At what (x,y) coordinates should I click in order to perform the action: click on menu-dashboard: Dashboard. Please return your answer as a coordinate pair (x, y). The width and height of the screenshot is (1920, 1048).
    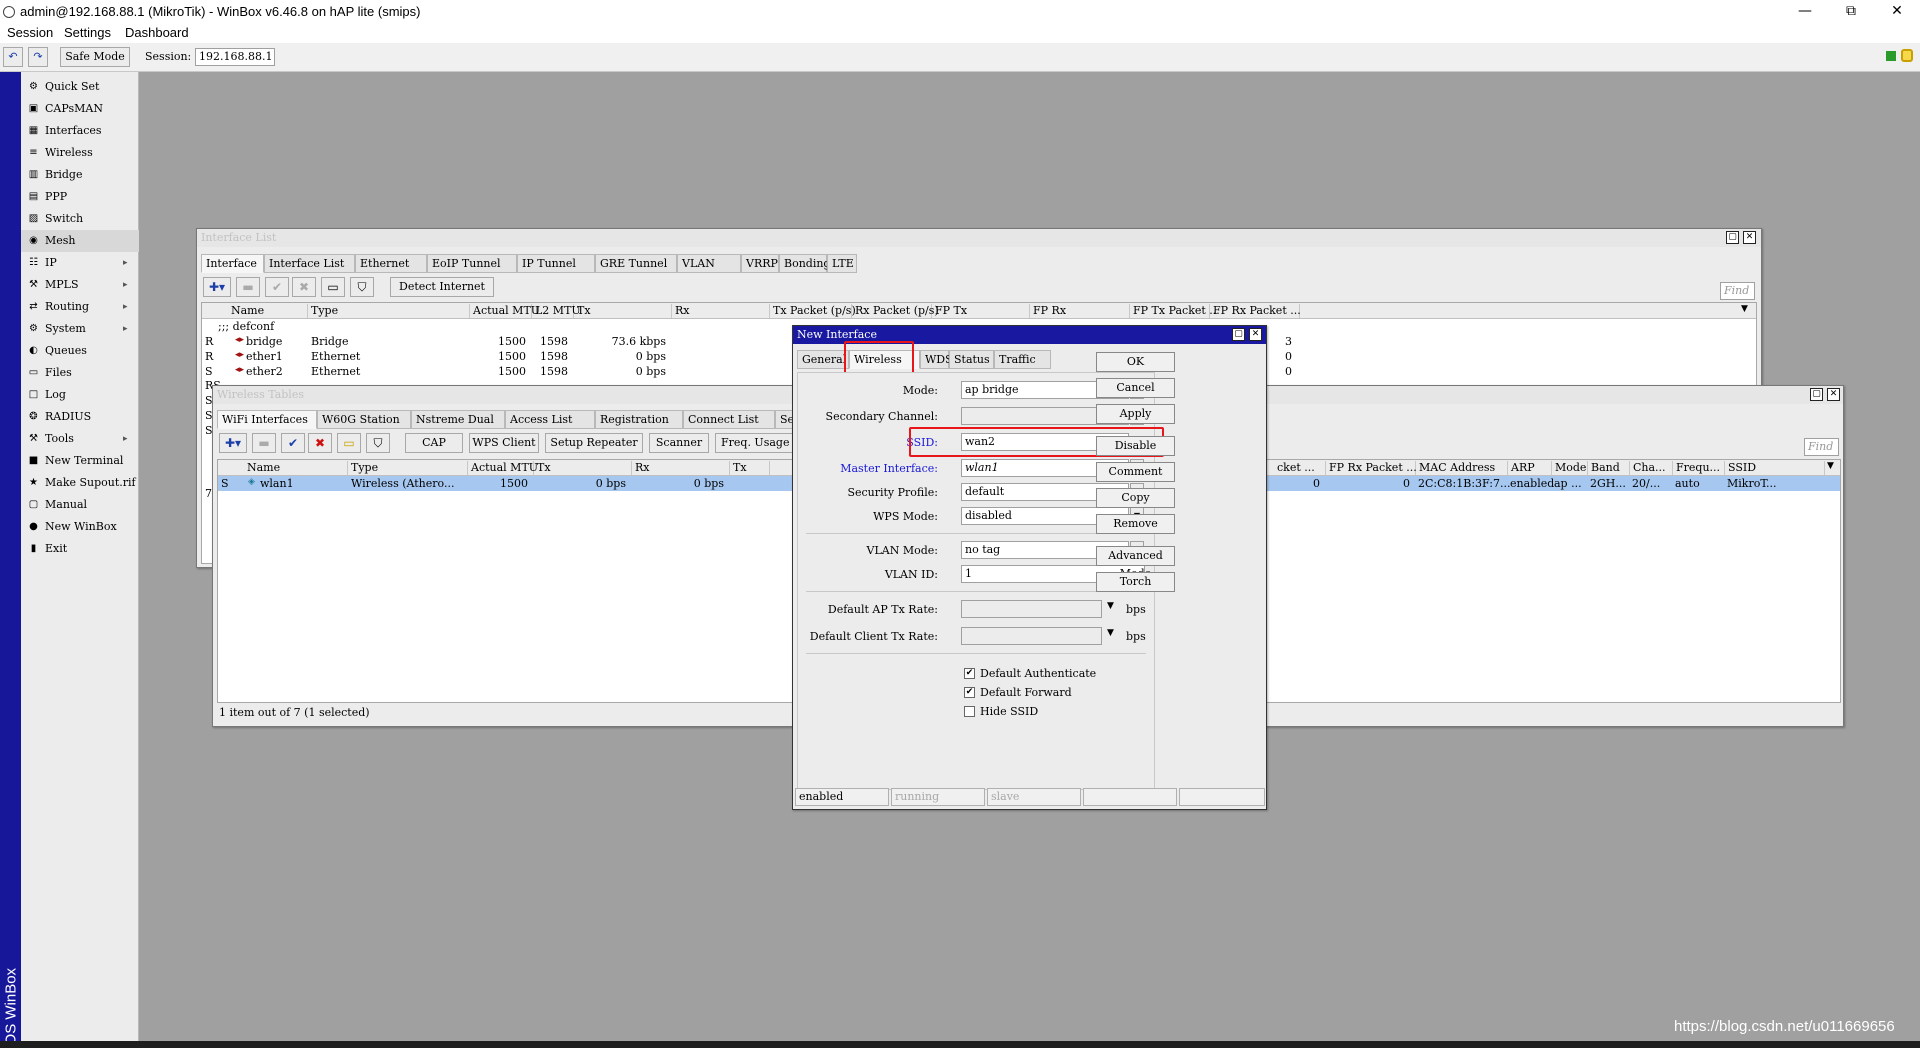
    Looking at the image, I should click on (157, 32).